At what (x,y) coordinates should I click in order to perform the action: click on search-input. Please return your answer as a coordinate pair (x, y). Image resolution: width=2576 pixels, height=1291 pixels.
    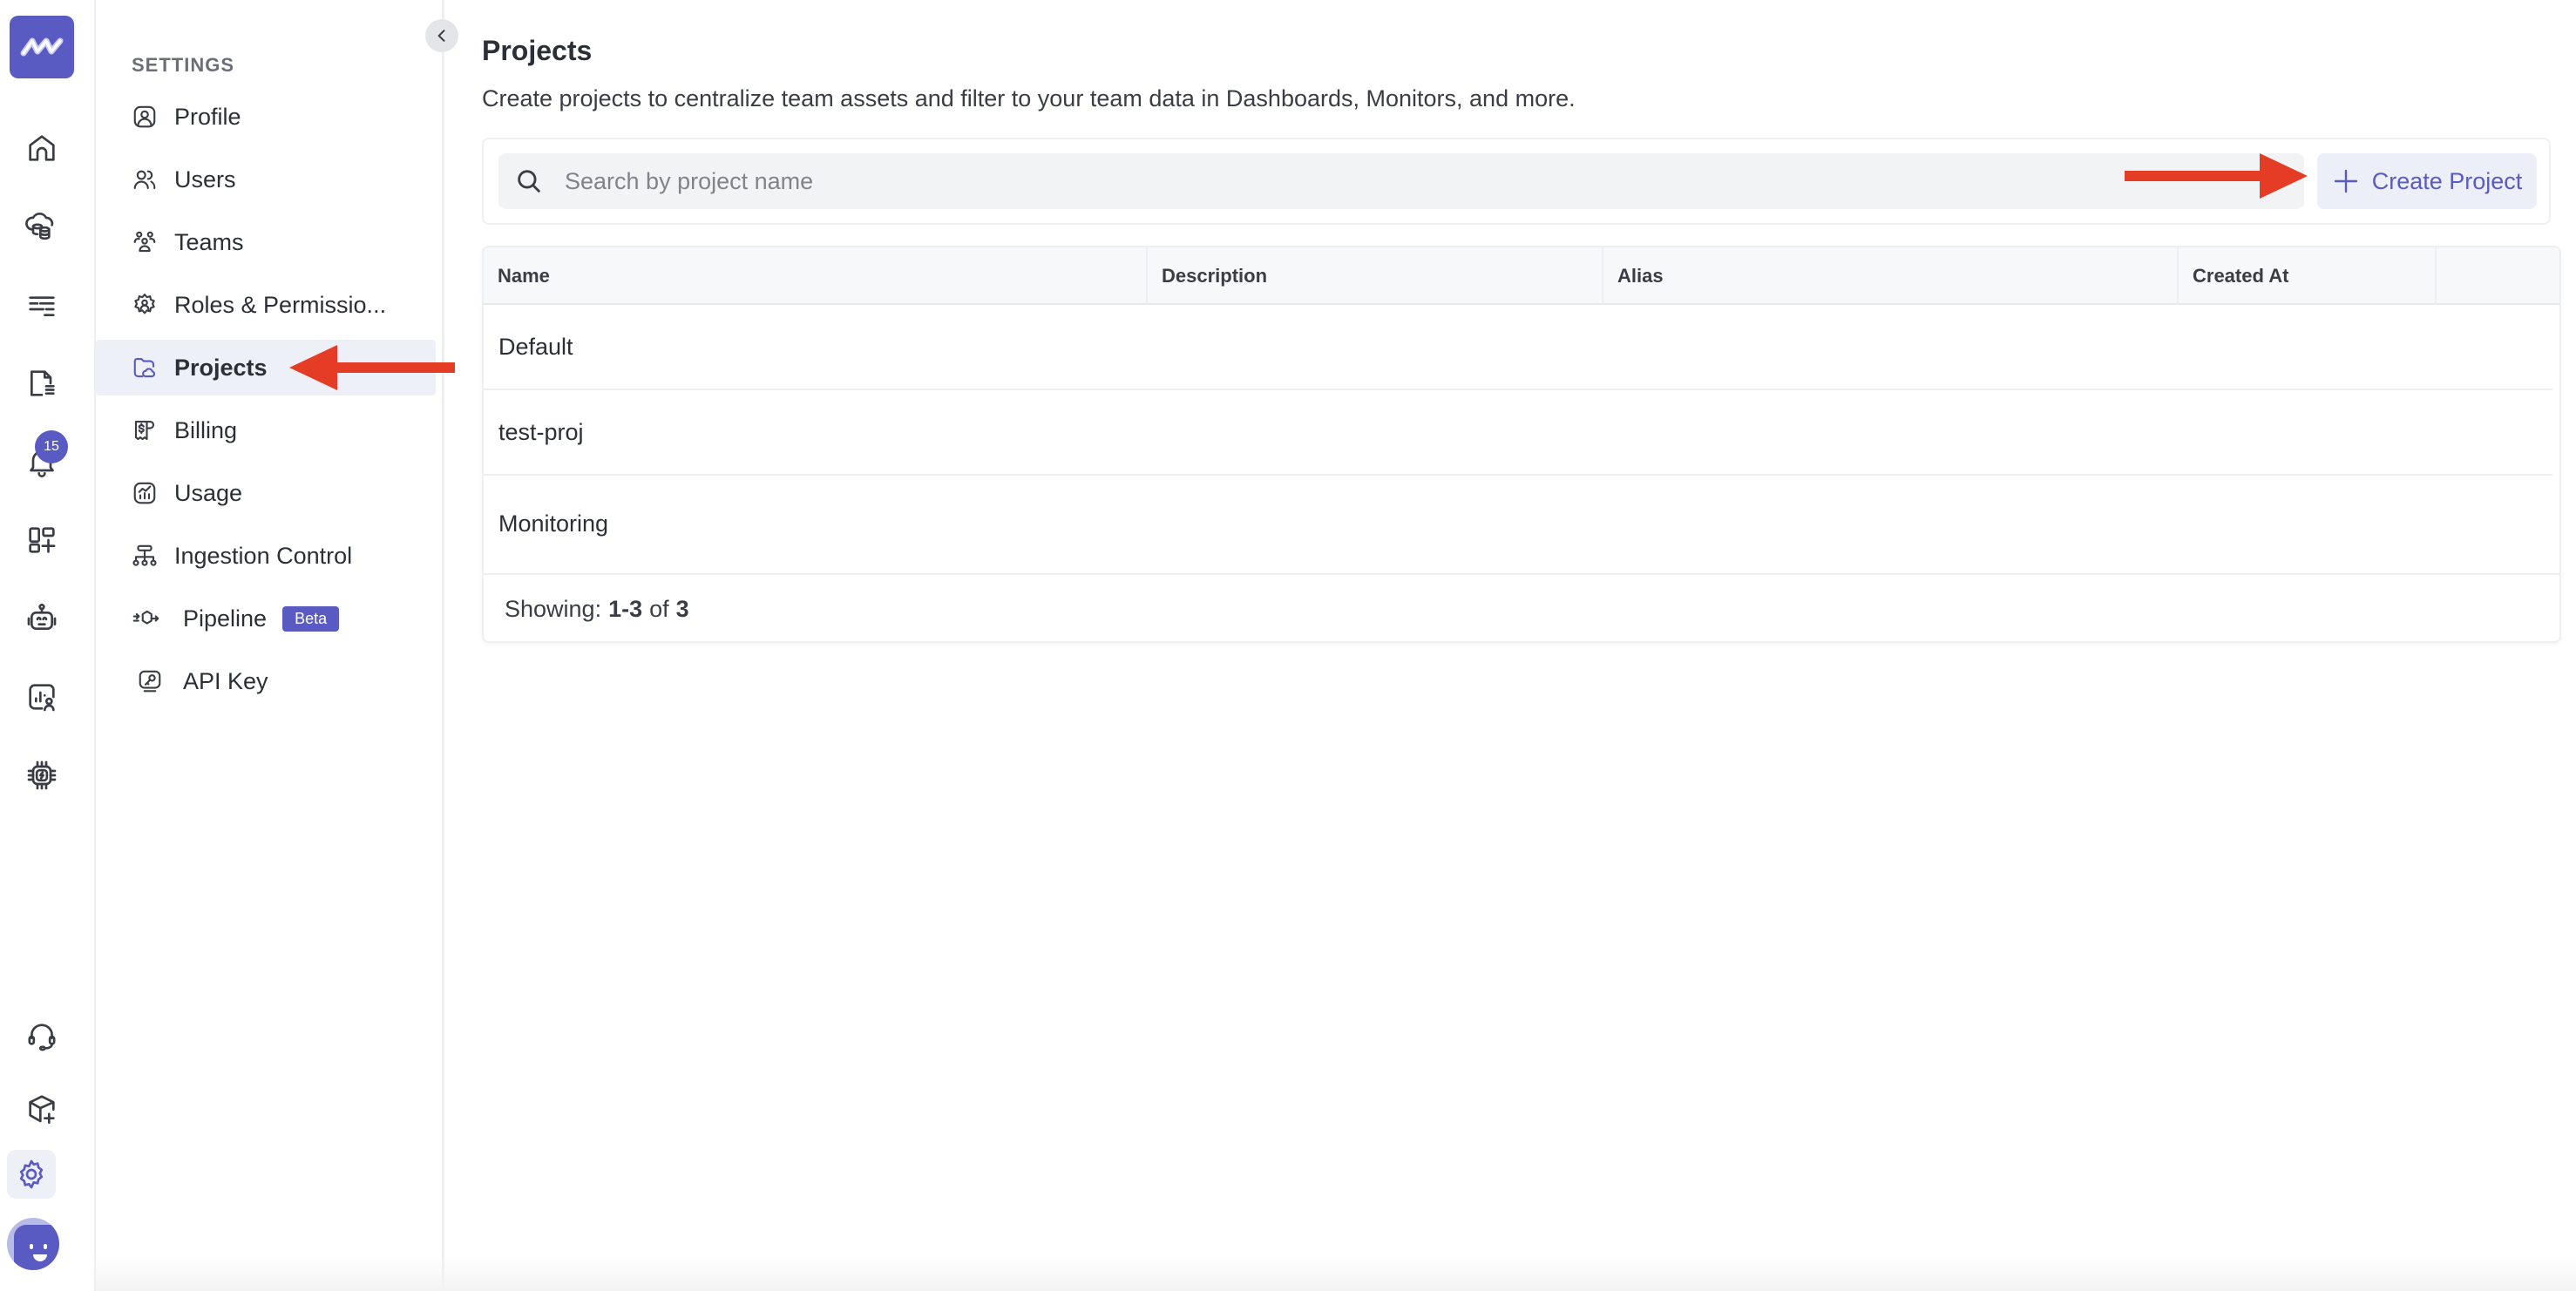
    Looking at the image, I should click on (1393, 181).